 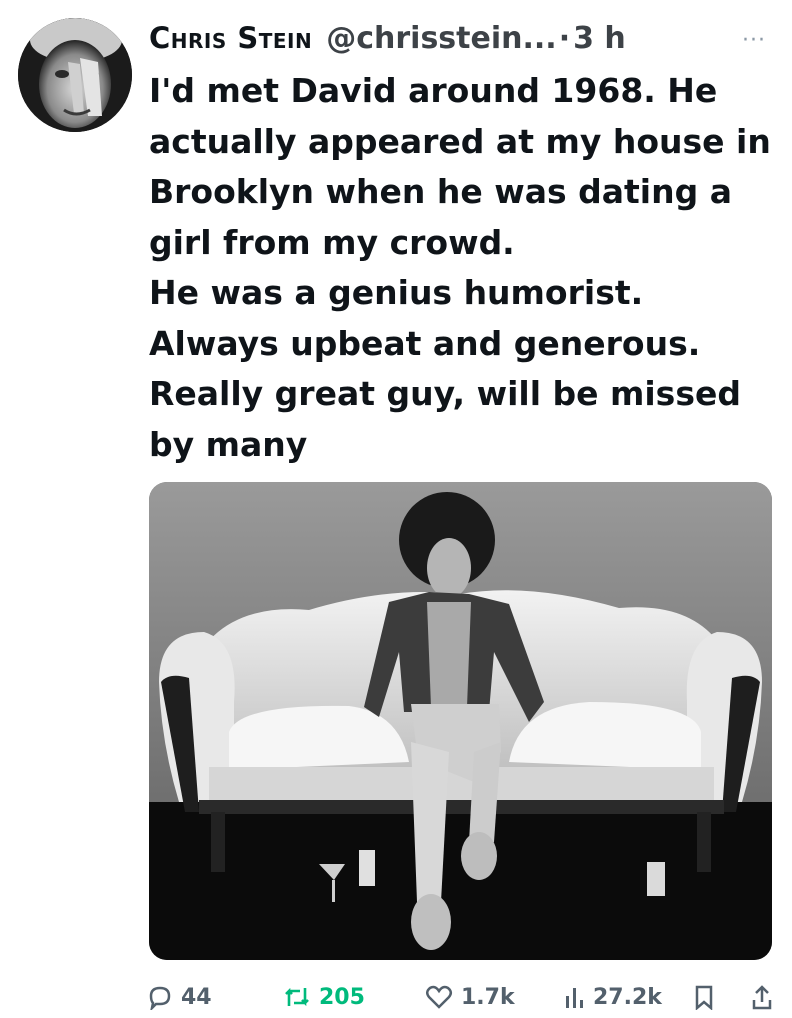 I want to click on avatar, so click(x=75, y=75).